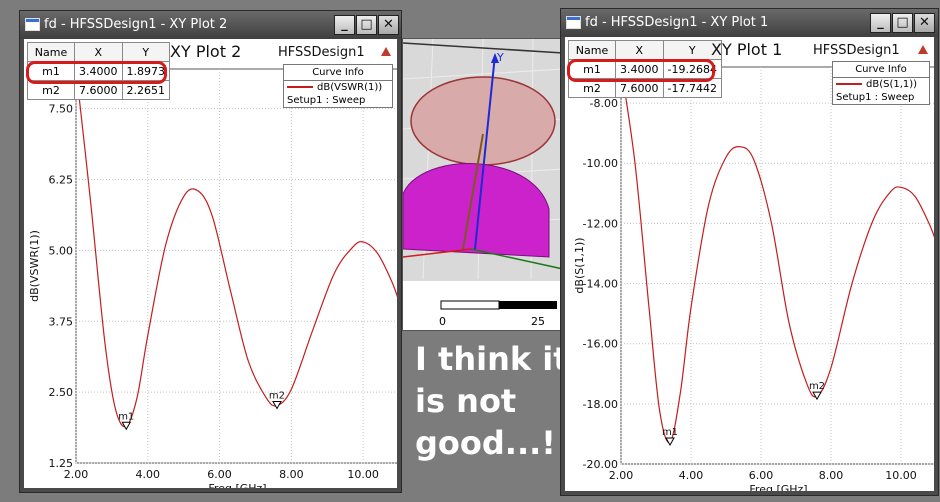 This screenshot has width=940, height=502. Describe the element at coordinates (61, 180) in the screenshot. I see `y-tick-label: 6.25` at that location.